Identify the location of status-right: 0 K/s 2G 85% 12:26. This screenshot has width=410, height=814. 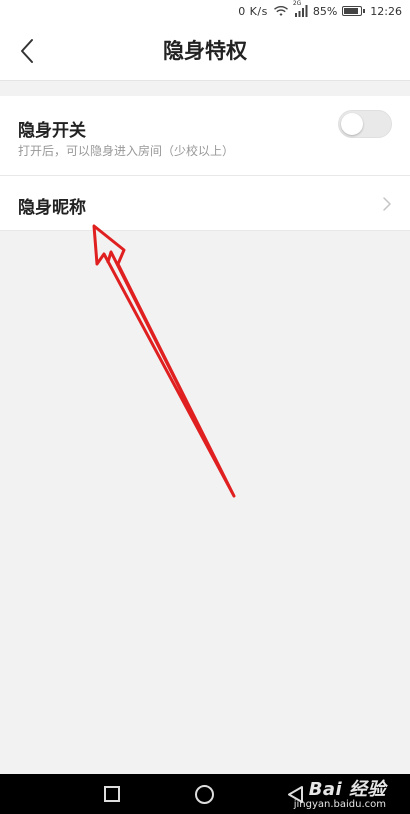
(320, 9).